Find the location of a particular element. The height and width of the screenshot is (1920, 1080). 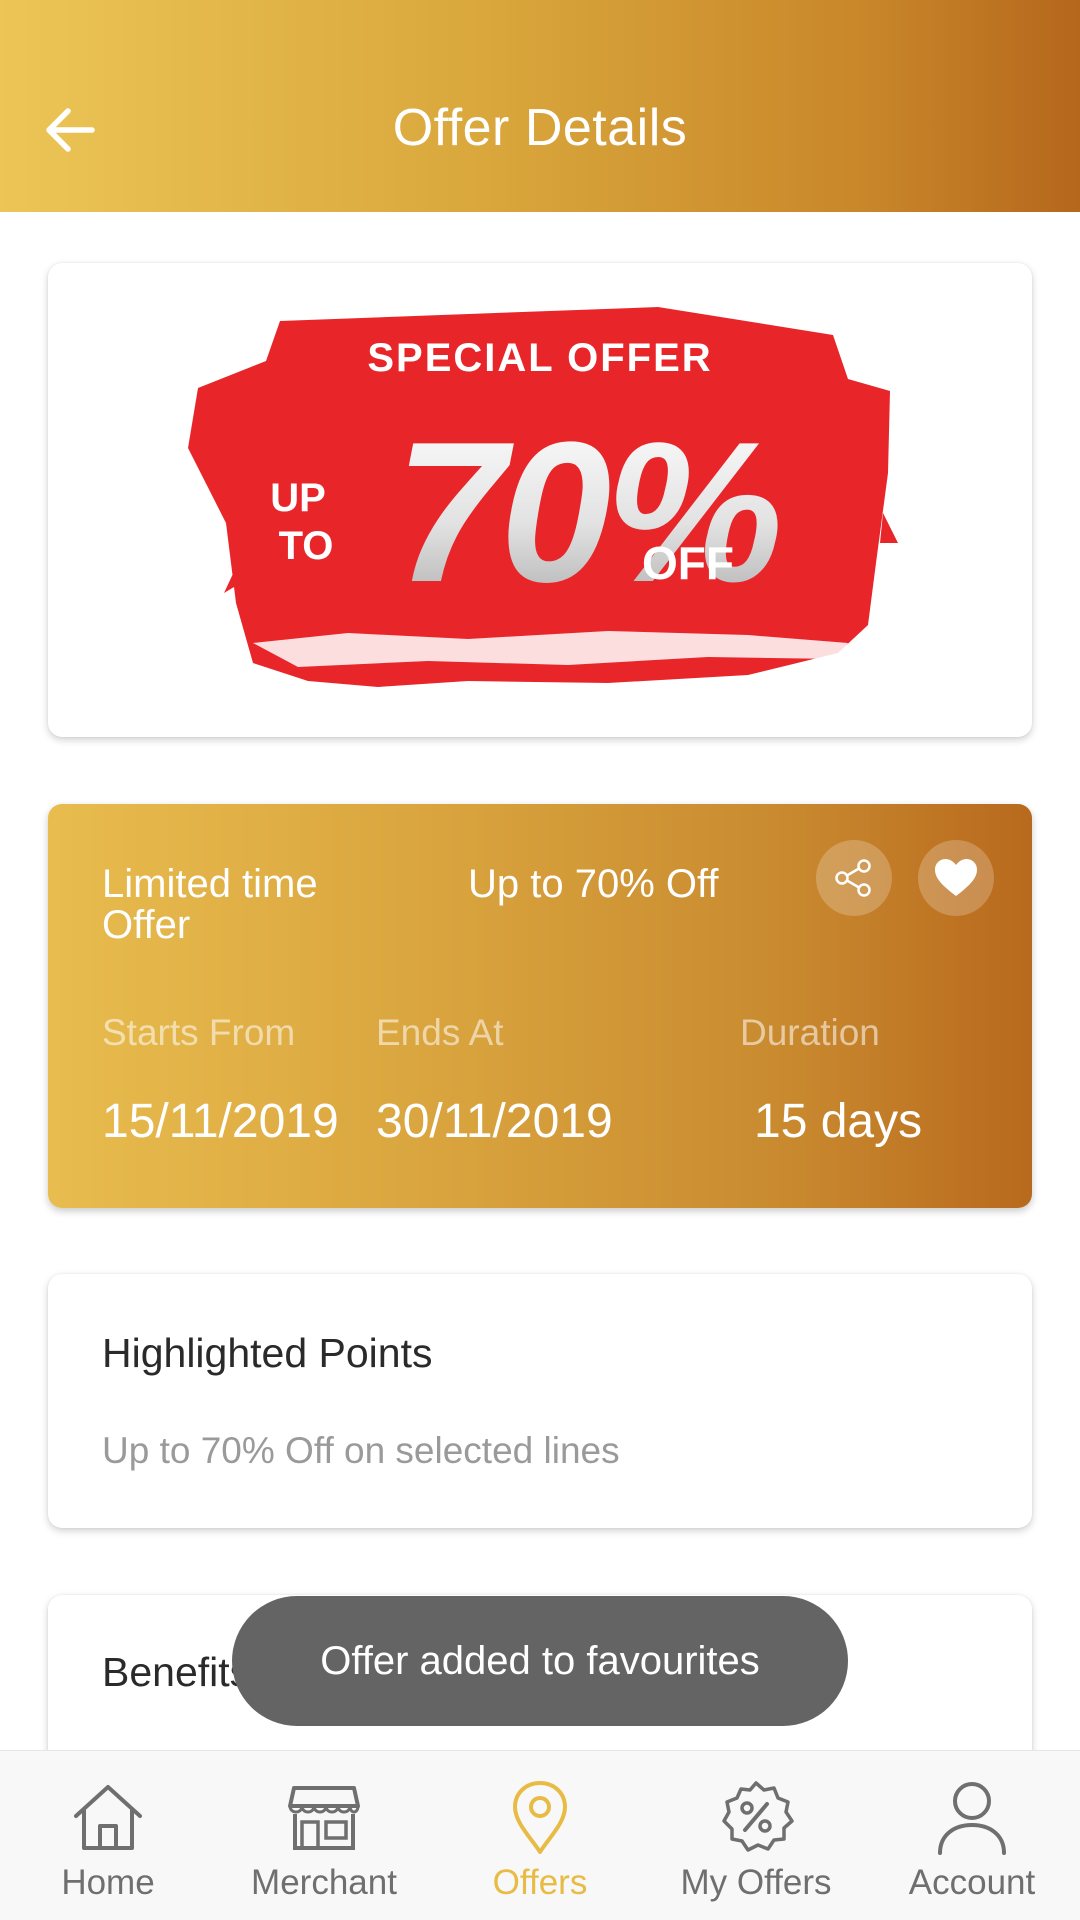

heart-icon is located at coordinates (956, 877).